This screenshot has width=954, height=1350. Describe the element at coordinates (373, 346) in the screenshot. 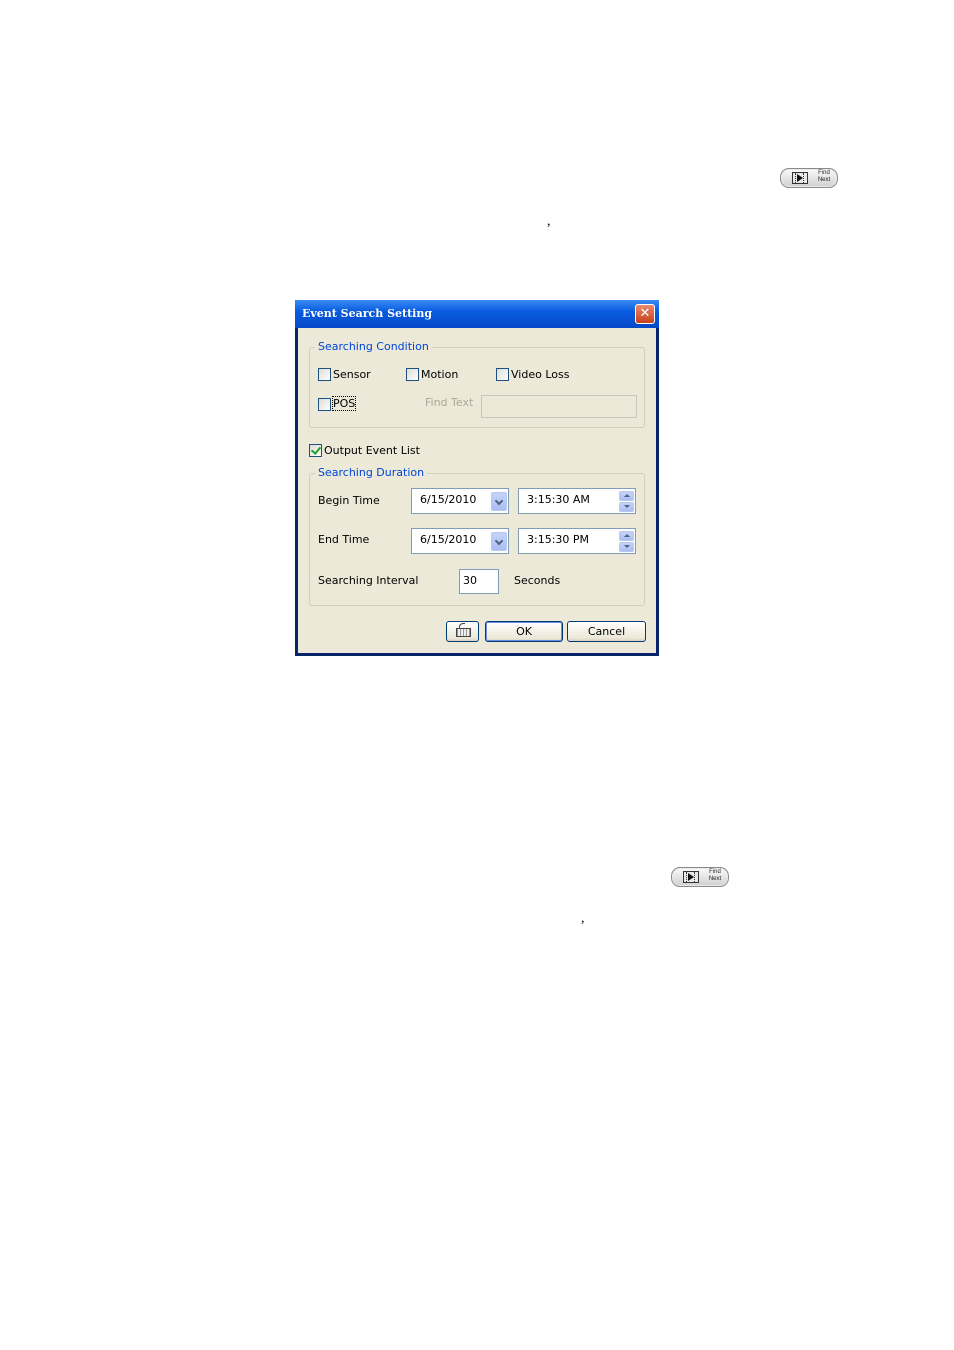

I see `searching-condition-legend: Searching Condition` at that location.